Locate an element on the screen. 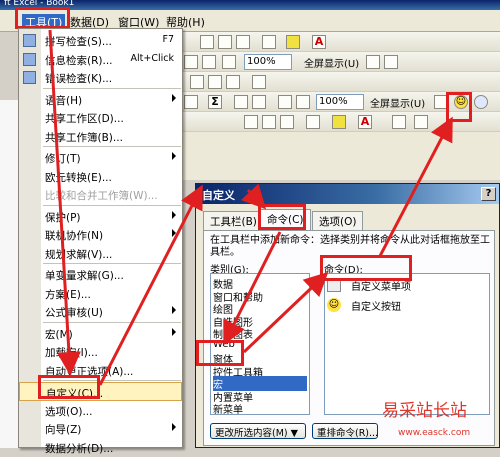 The width and height of the screenshot is (500, 457). arrow-button-to-toolbar is located at coordinates (415, 186).